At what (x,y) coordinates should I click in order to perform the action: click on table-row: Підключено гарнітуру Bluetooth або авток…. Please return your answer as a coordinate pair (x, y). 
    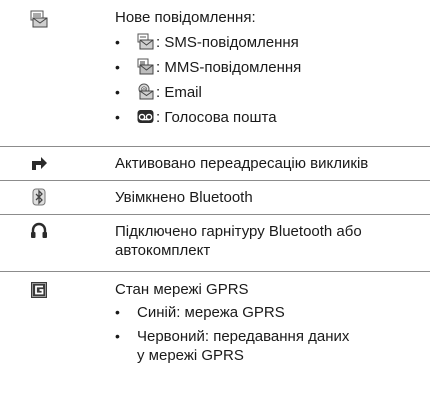
    Looking at the image, I should click on (215, 243).